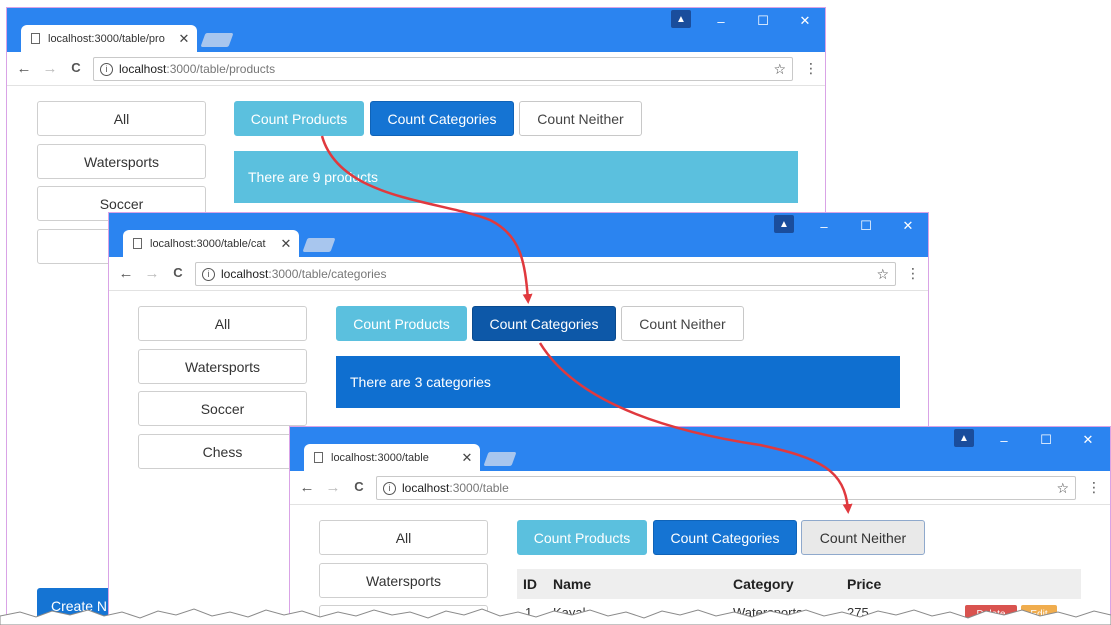 Image resolution: width=1111 pixels, height=625 pixels. I want to click on category-button-soccer: Soccer, so click(222, 408).